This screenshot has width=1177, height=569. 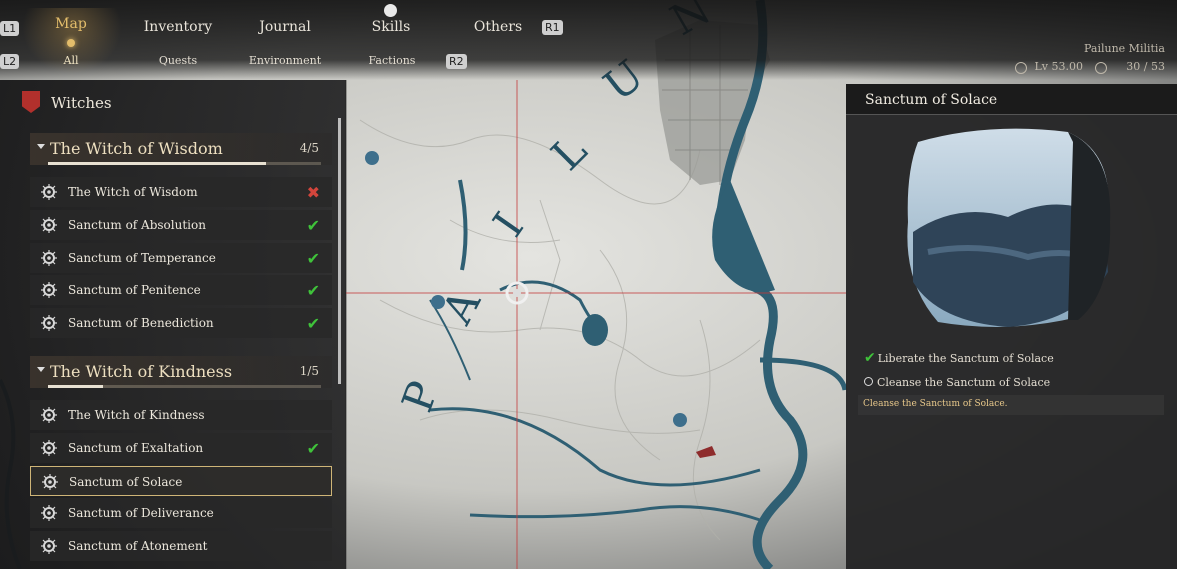 I want to click on witch-group-header: The Witch of Wisdom 4/5, so click(x=181, y=149).